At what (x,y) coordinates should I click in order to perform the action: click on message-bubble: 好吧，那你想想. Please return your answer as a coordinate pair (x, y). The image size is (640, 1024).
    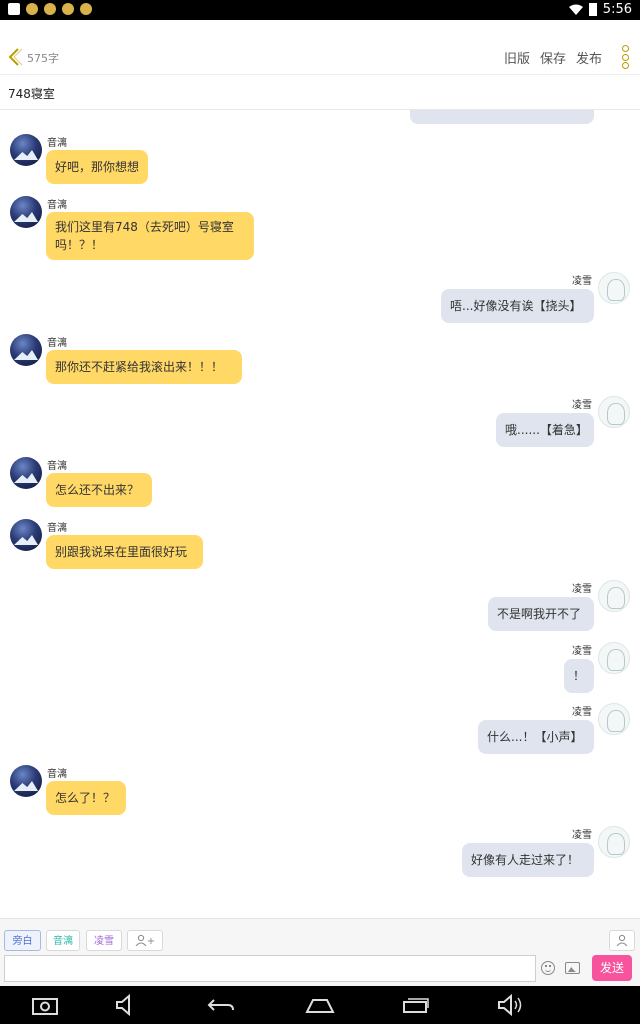
    Looking at the image, I should click on (97, 167).